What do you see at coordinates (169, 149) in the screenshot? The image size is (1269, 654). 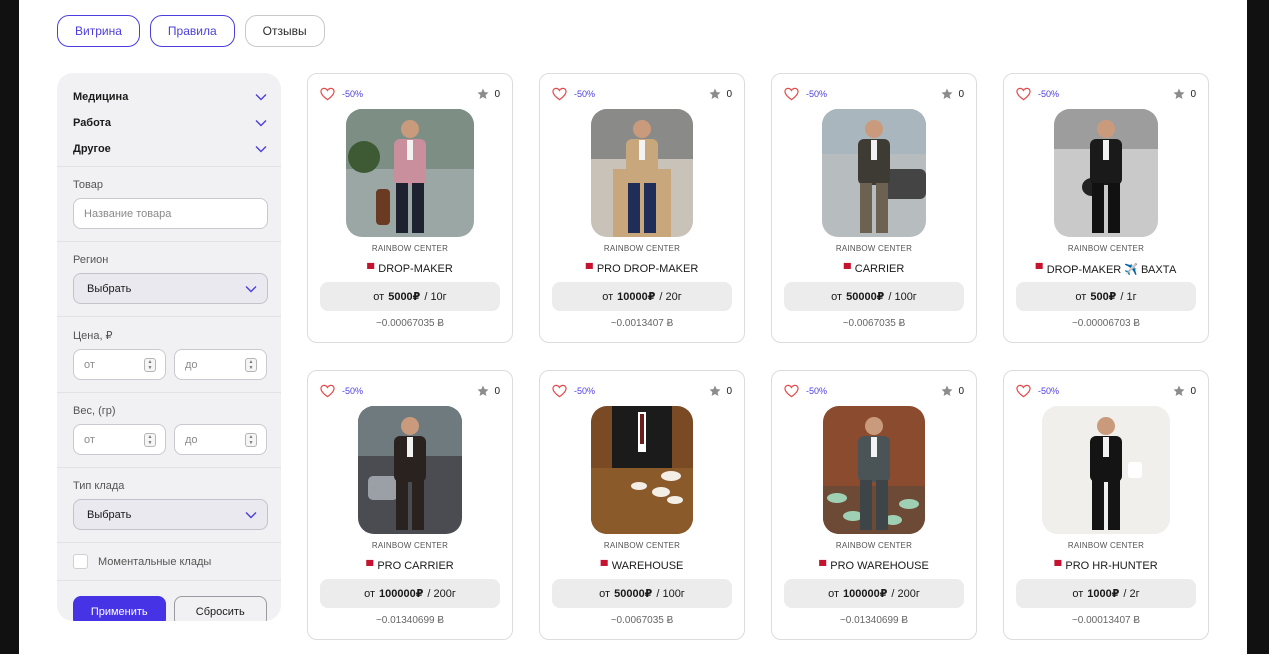 I see `category-other: Другое` at bounding box center [169, 149].